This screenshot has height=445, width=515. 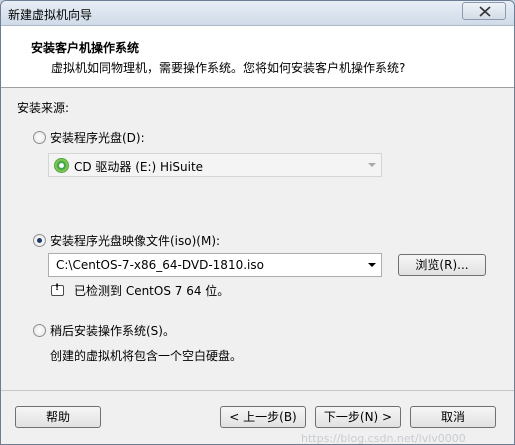 I want to click on later-radio, so click(x=39, y=330).